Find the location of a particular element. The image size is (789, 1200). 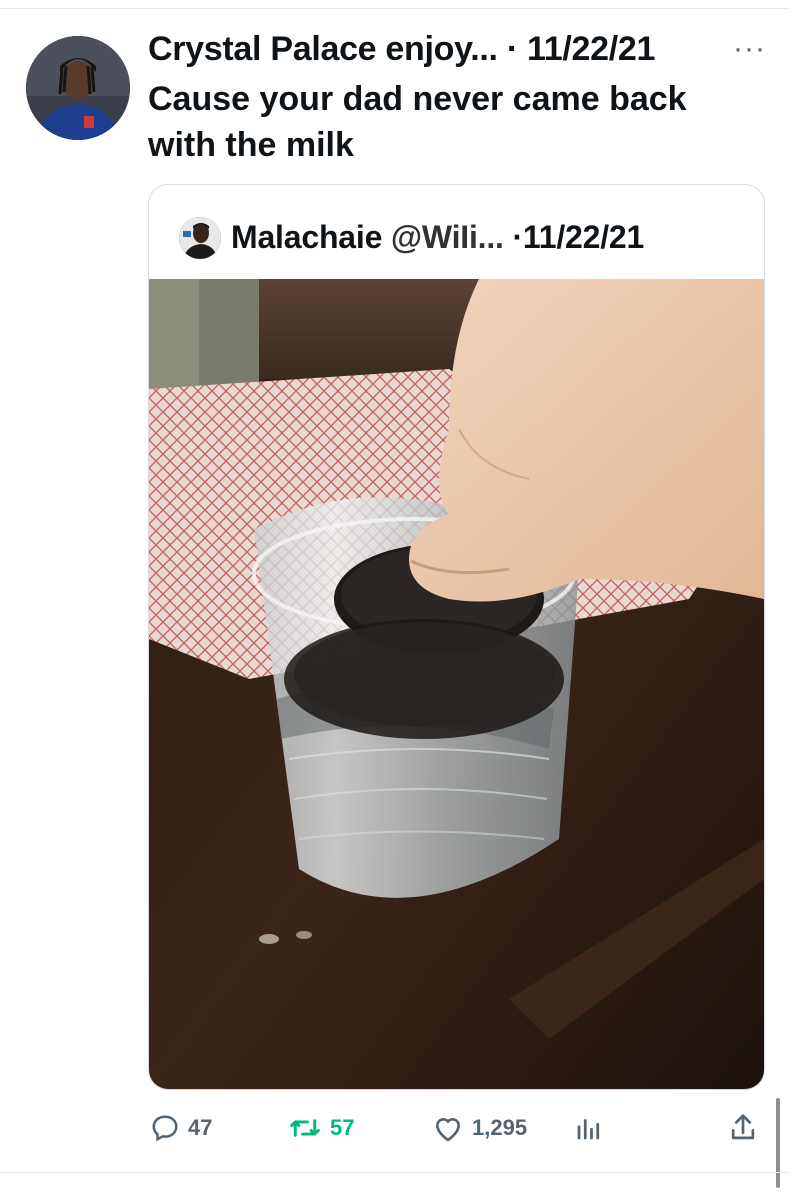

action-bar: 47 57 1,295 is located at coordinates (394, 1131).